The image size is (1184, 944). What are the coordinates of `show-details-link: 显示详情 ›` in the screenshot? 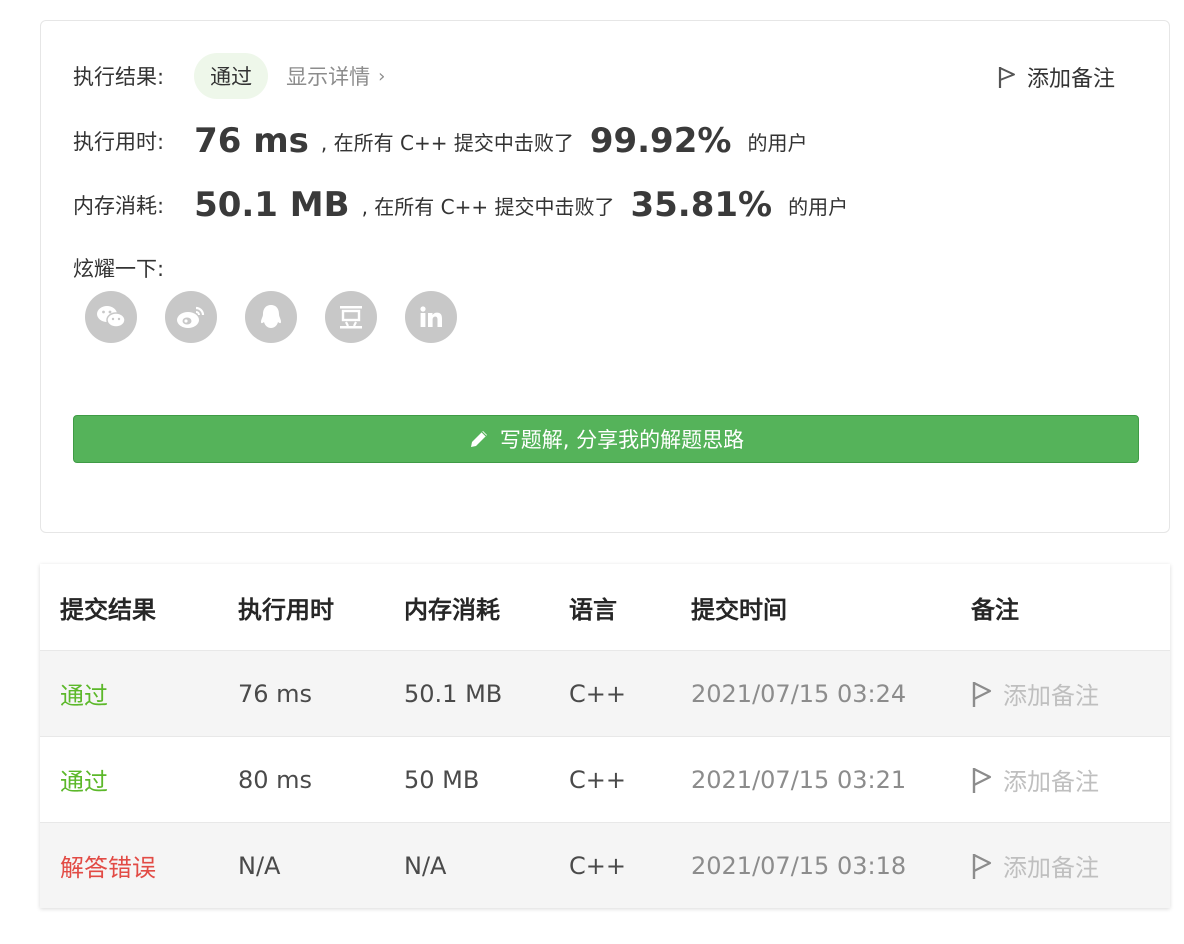 It's located at (335, 76).